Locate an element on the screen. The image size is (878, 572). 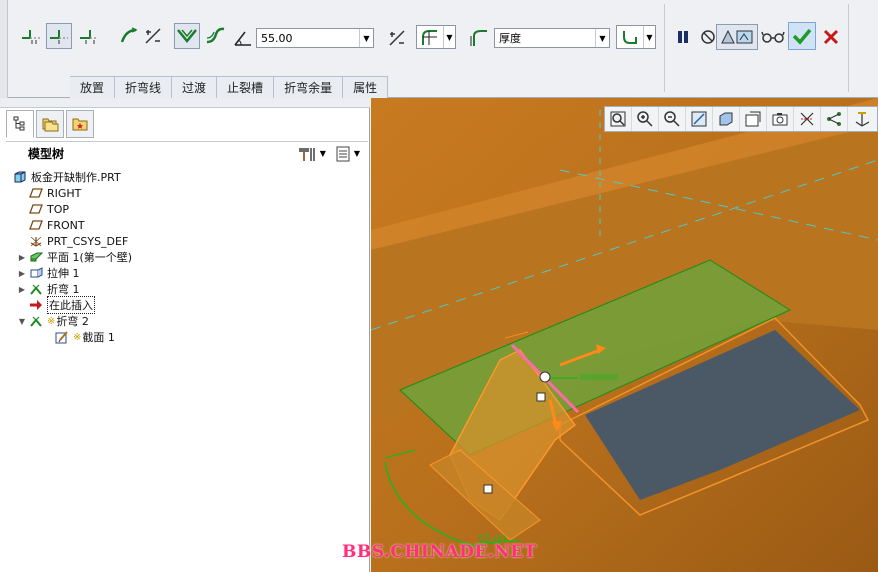
cancel-button is located at coordinates (831, 37).